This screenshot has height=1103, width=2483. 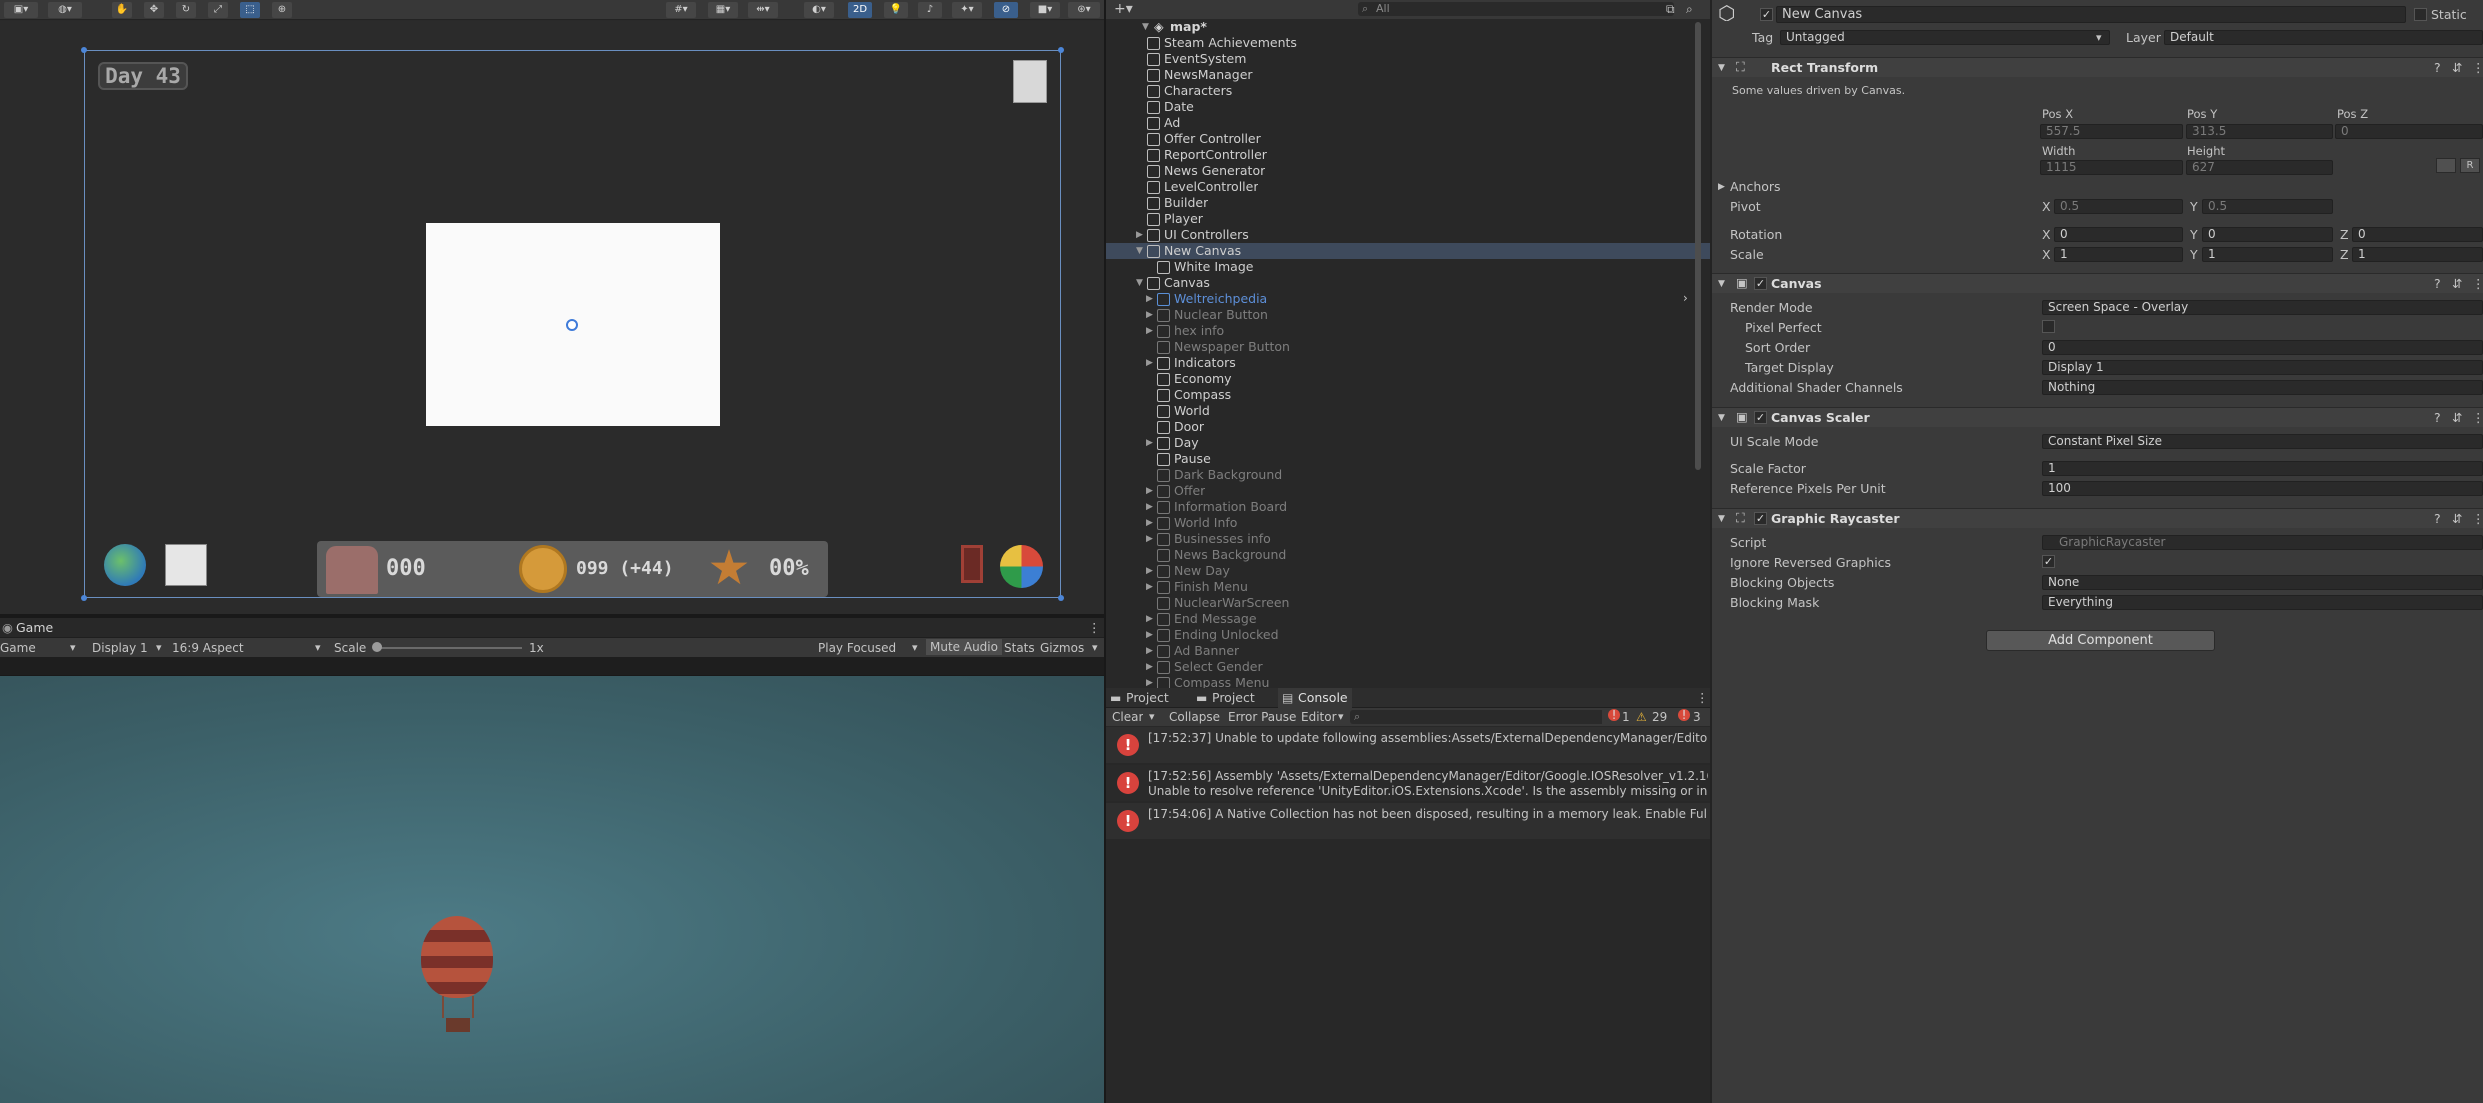 What do you see at coordinates (1408, 571) in the screenshot?
I see `hierarchy-item: ▶ New Day` at bounding box center [1408, 571].